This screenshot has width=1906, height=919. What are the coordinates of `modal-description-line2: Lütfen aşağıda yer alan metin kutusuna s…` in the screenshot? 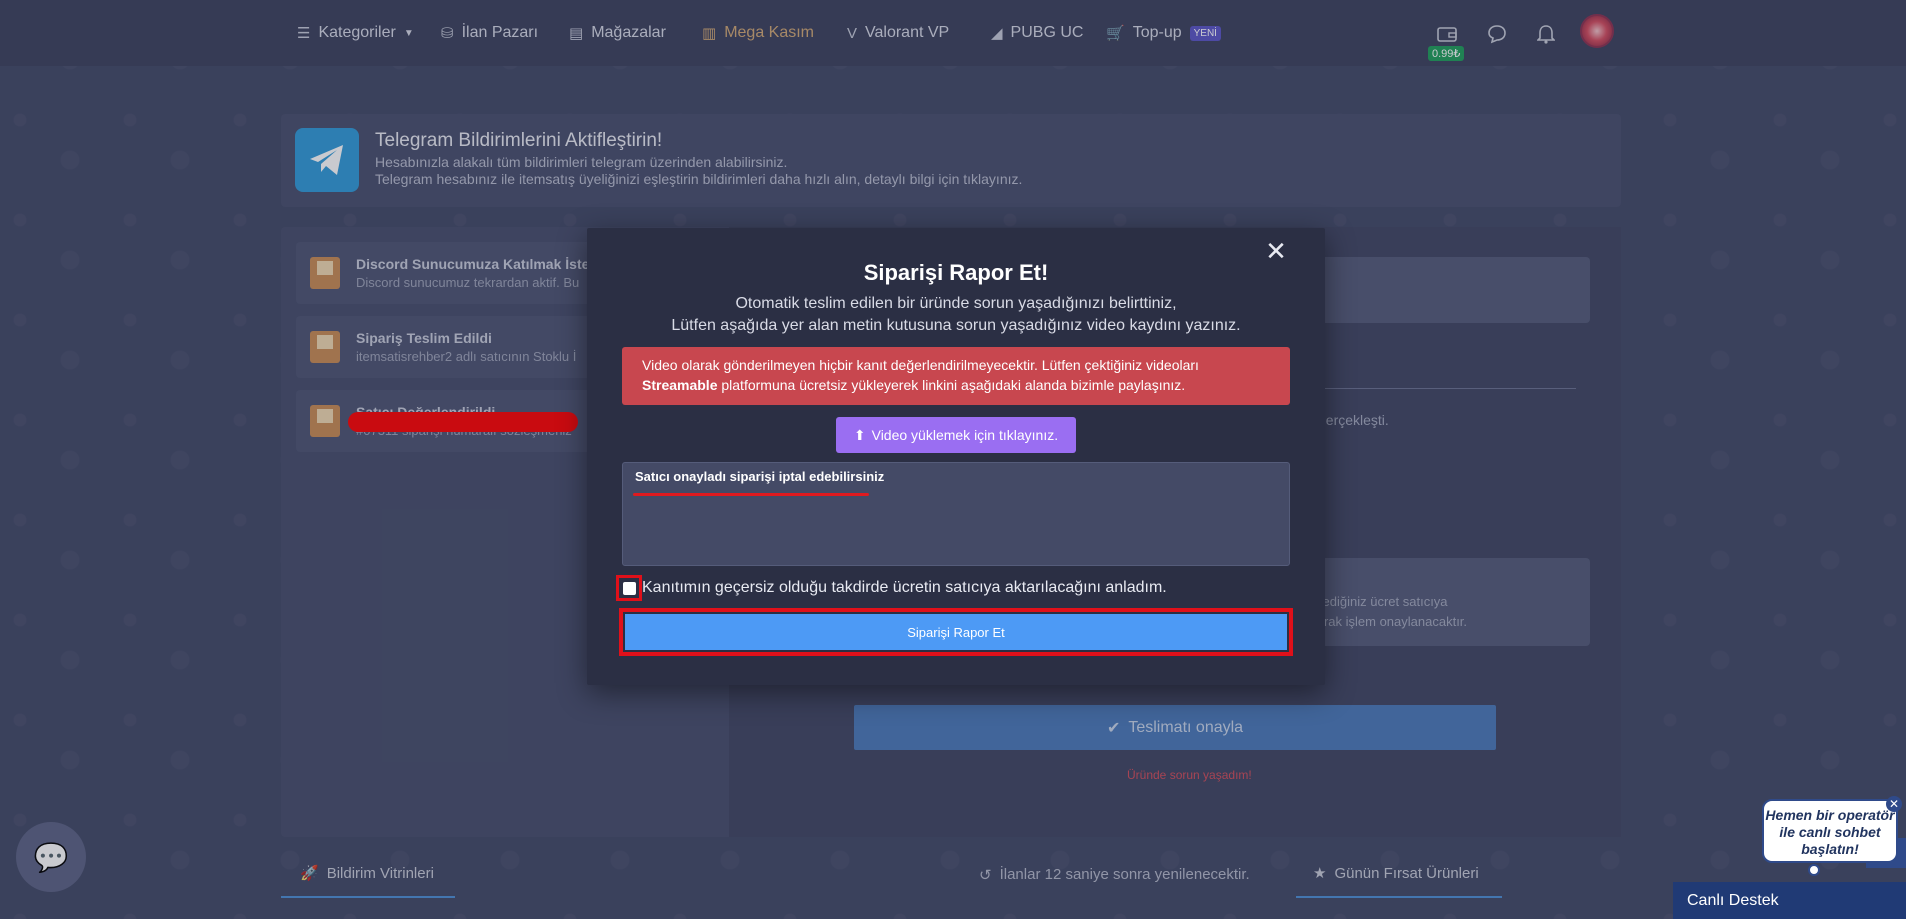 It's located at (956, 325).